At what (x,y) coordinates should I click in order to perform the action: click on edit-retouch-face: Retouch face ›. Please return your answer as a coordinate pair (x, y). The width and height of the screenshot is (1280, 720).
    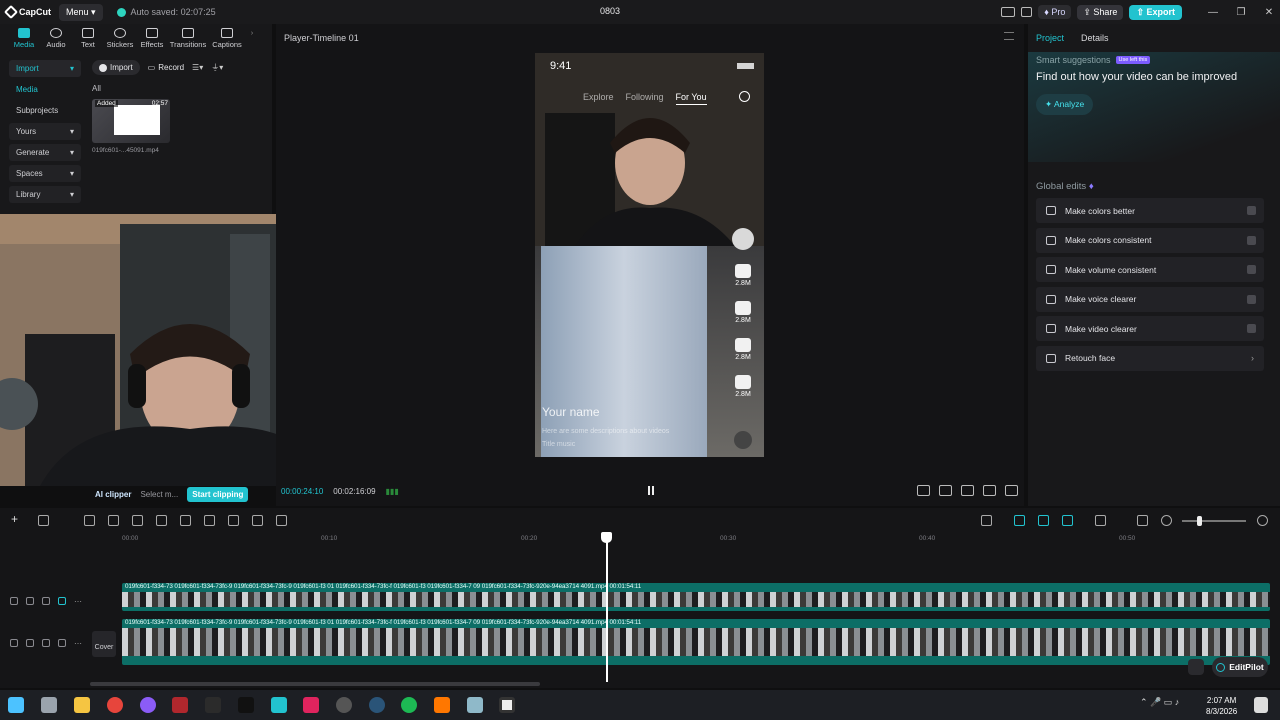
    Looking at the image, I should click on (1150, 358).